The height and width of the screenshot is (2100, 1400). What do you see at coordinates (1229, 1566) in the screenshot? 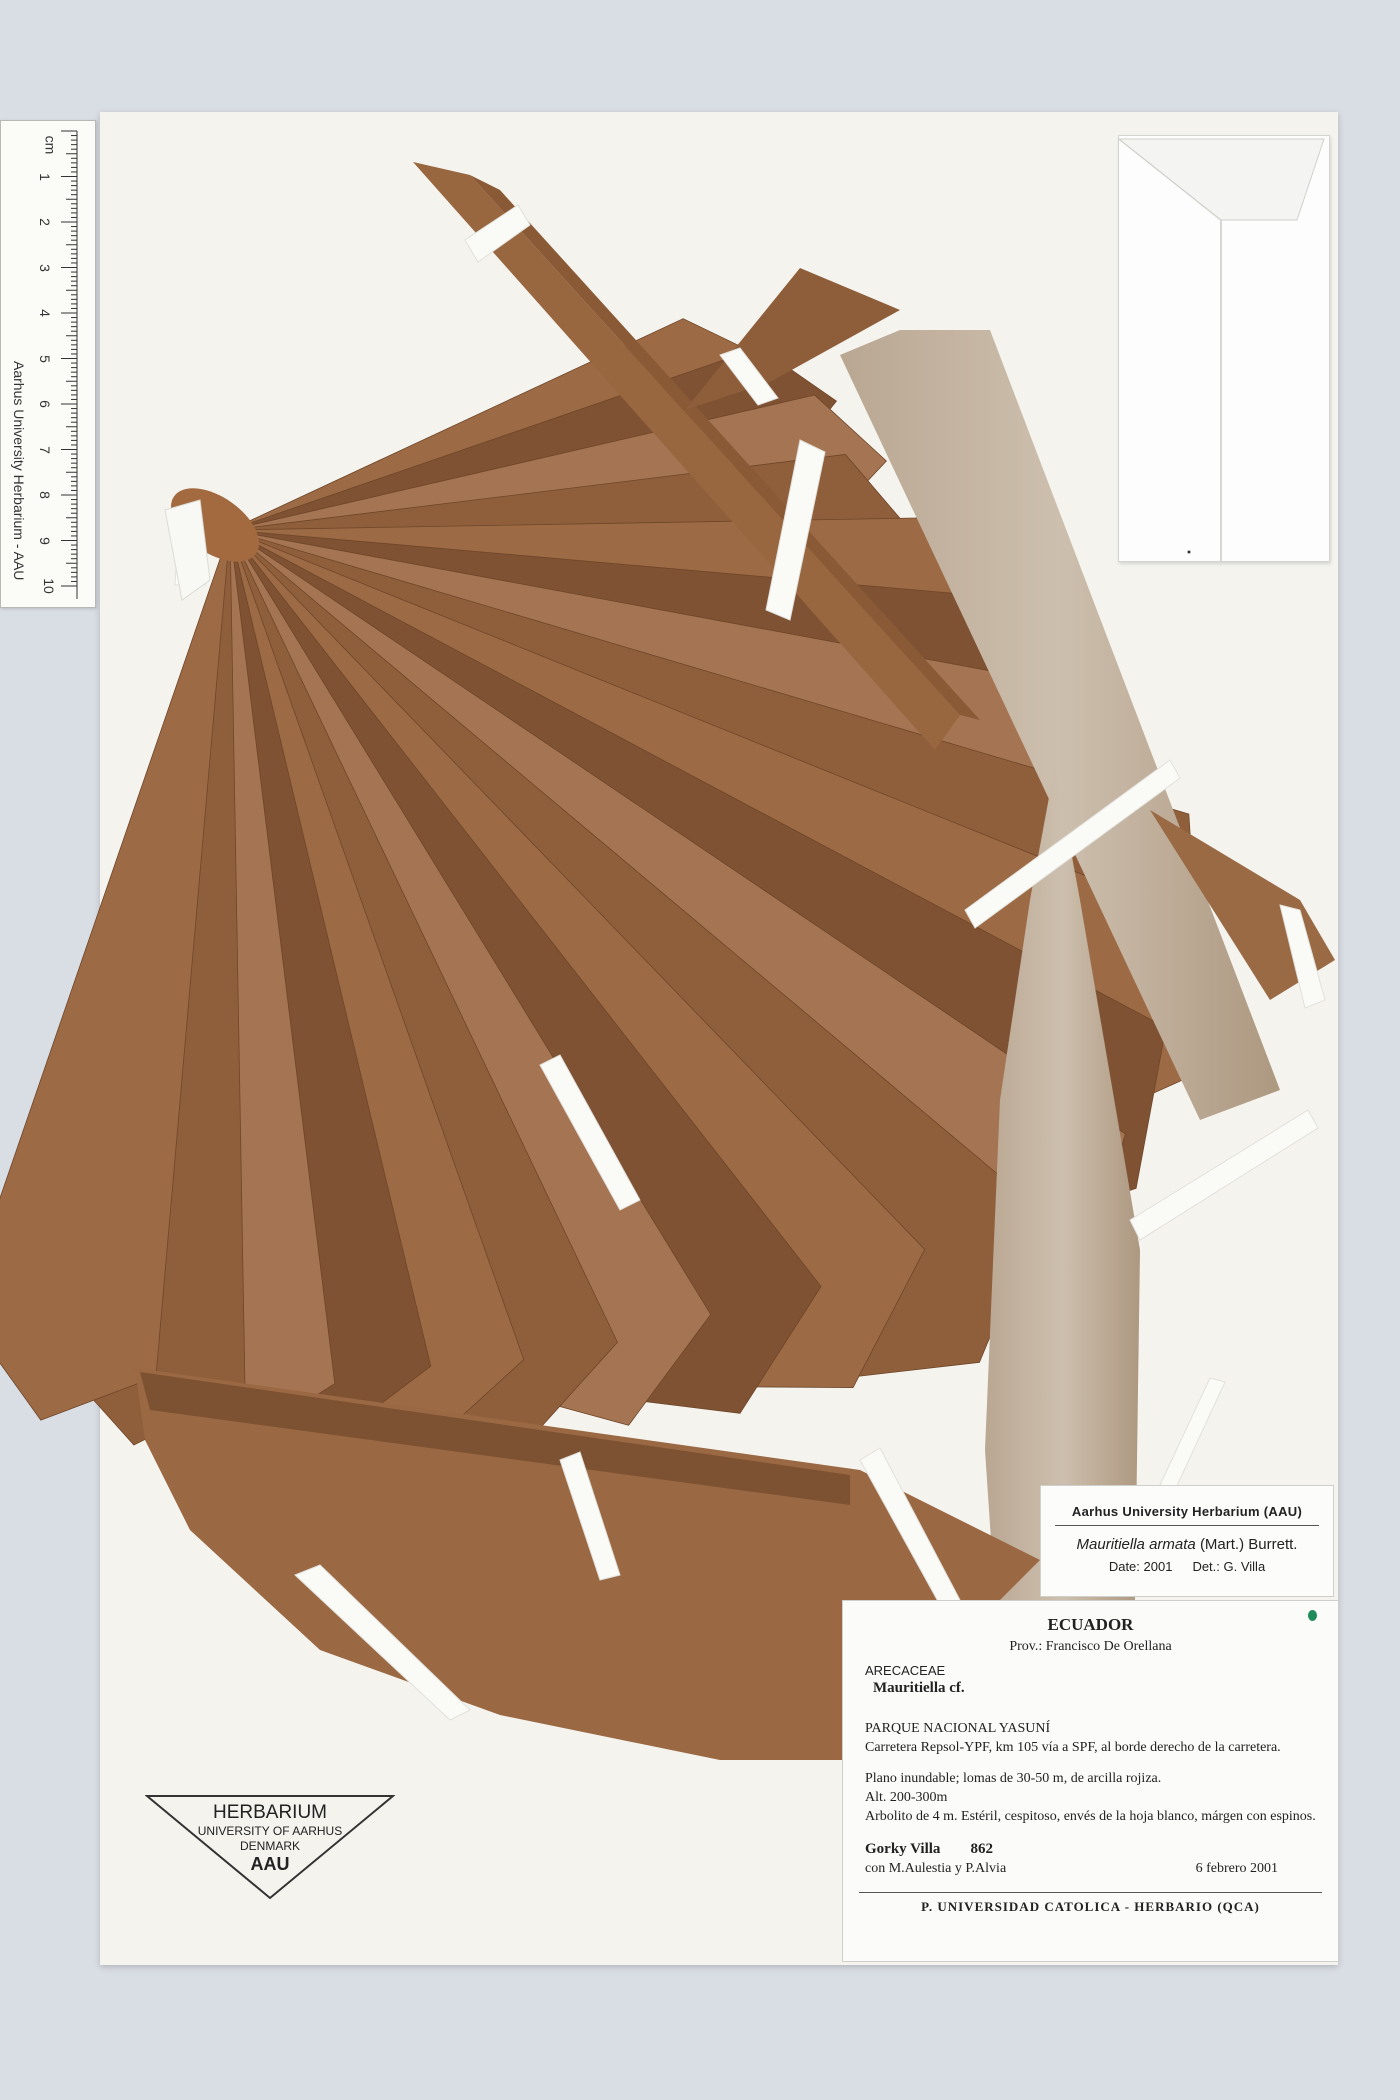
I see `determiner: Det.: G. Villa` at bounding box center [1229, 1566].